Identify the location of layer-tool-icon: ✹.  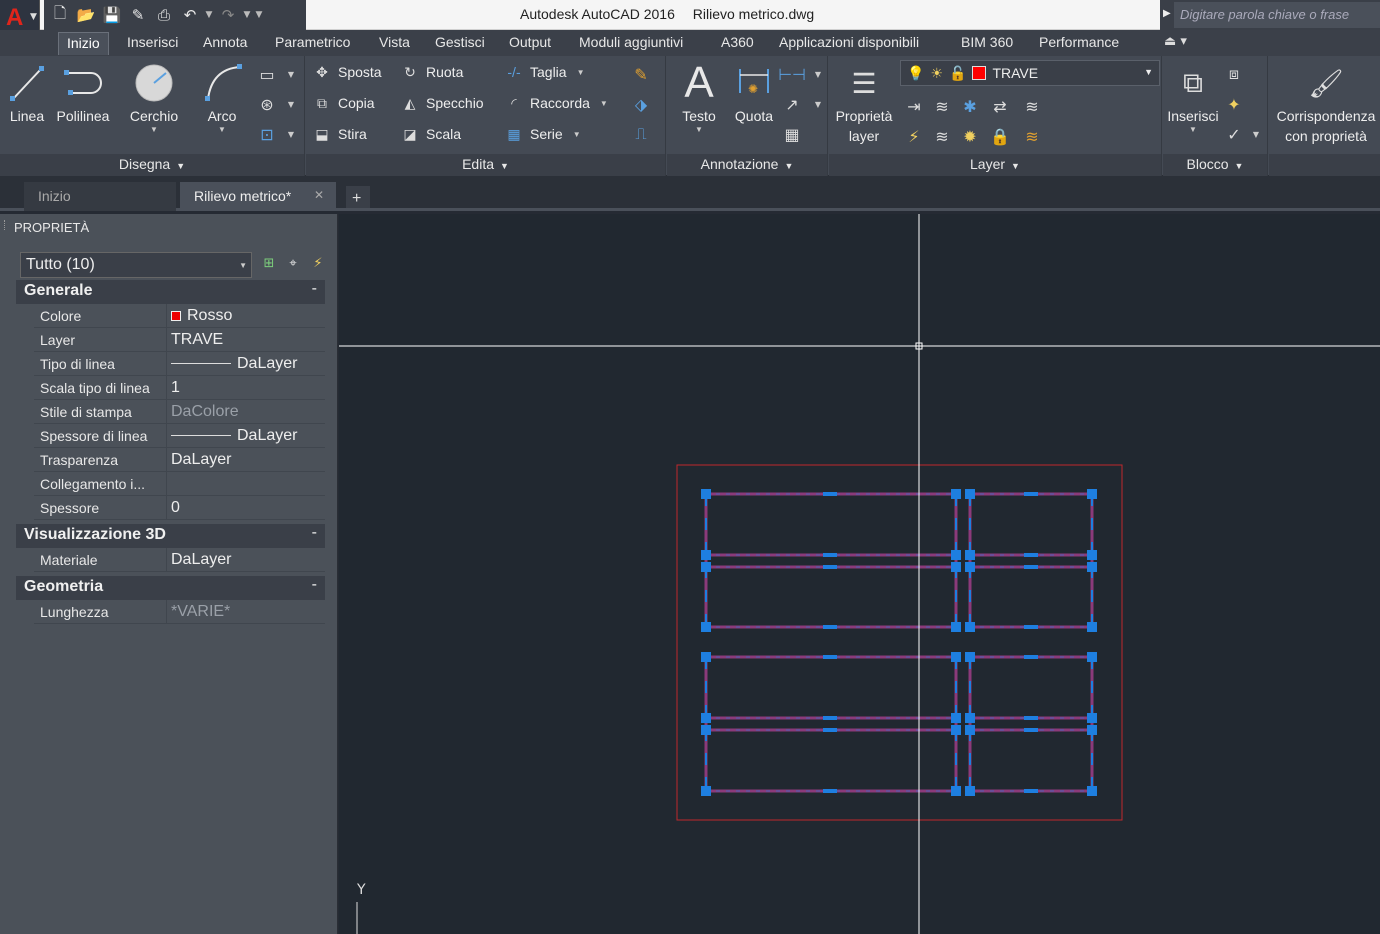
(970, 136).